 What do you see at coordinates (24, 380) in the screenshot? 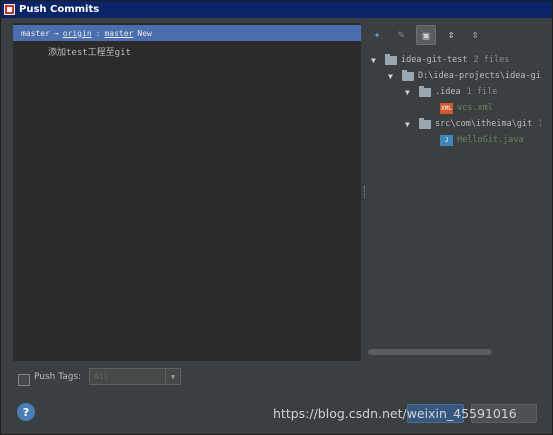
I see `push-tags-checkbox` at bounding box center [24, 380].